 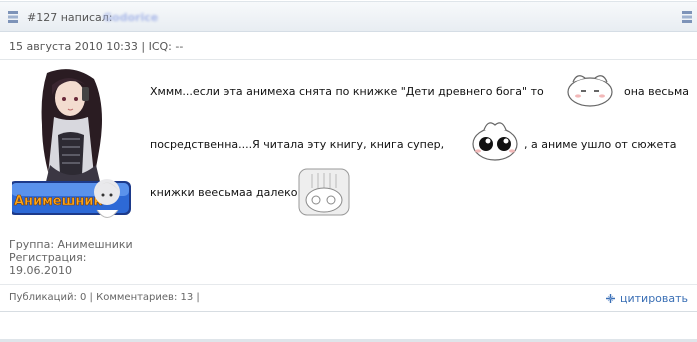 I want to click on quote-icon, so click(x=610, y=298).